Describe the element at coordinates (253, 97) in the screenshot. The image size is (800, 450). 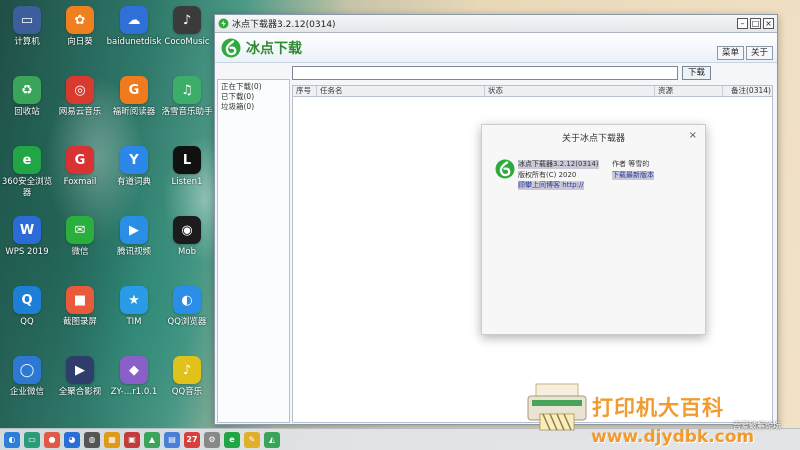
I see `sidebar-item-downloaded: 已下载(0)` at that location.